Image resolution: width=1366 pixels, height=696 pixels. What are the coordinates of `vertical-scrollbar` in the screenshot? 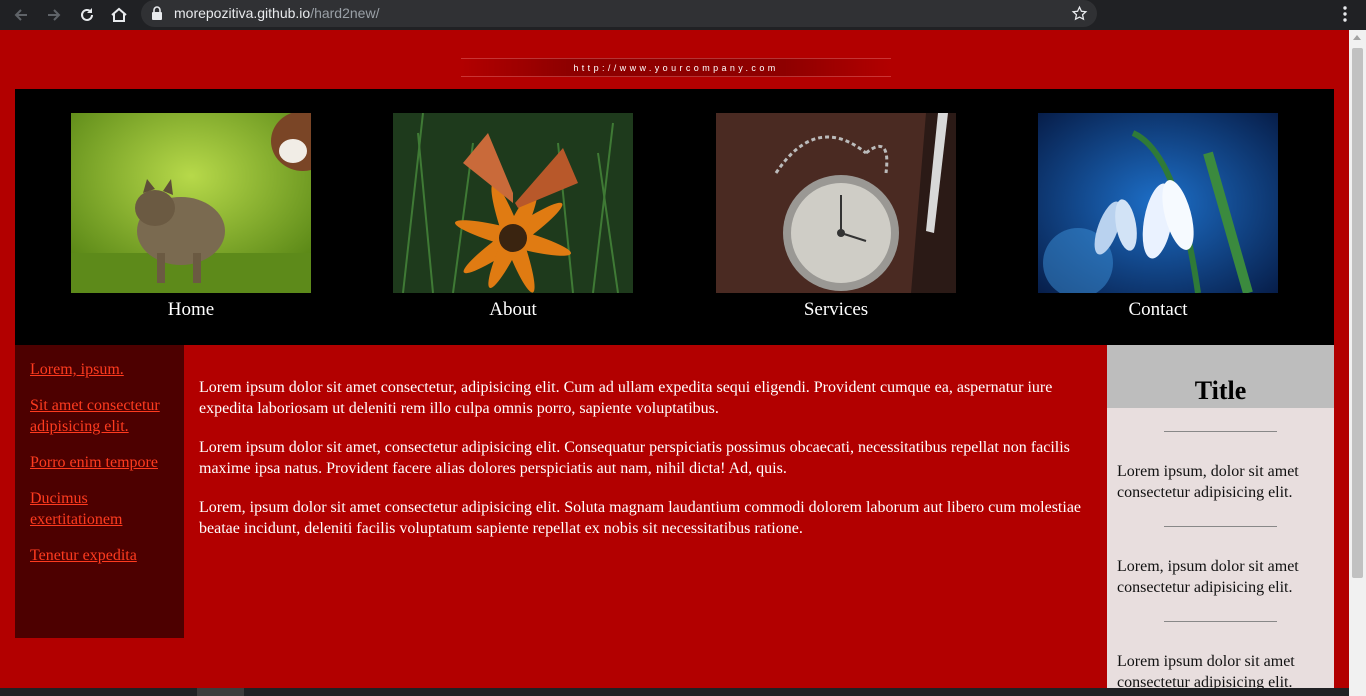 It's located at (1357, 363).